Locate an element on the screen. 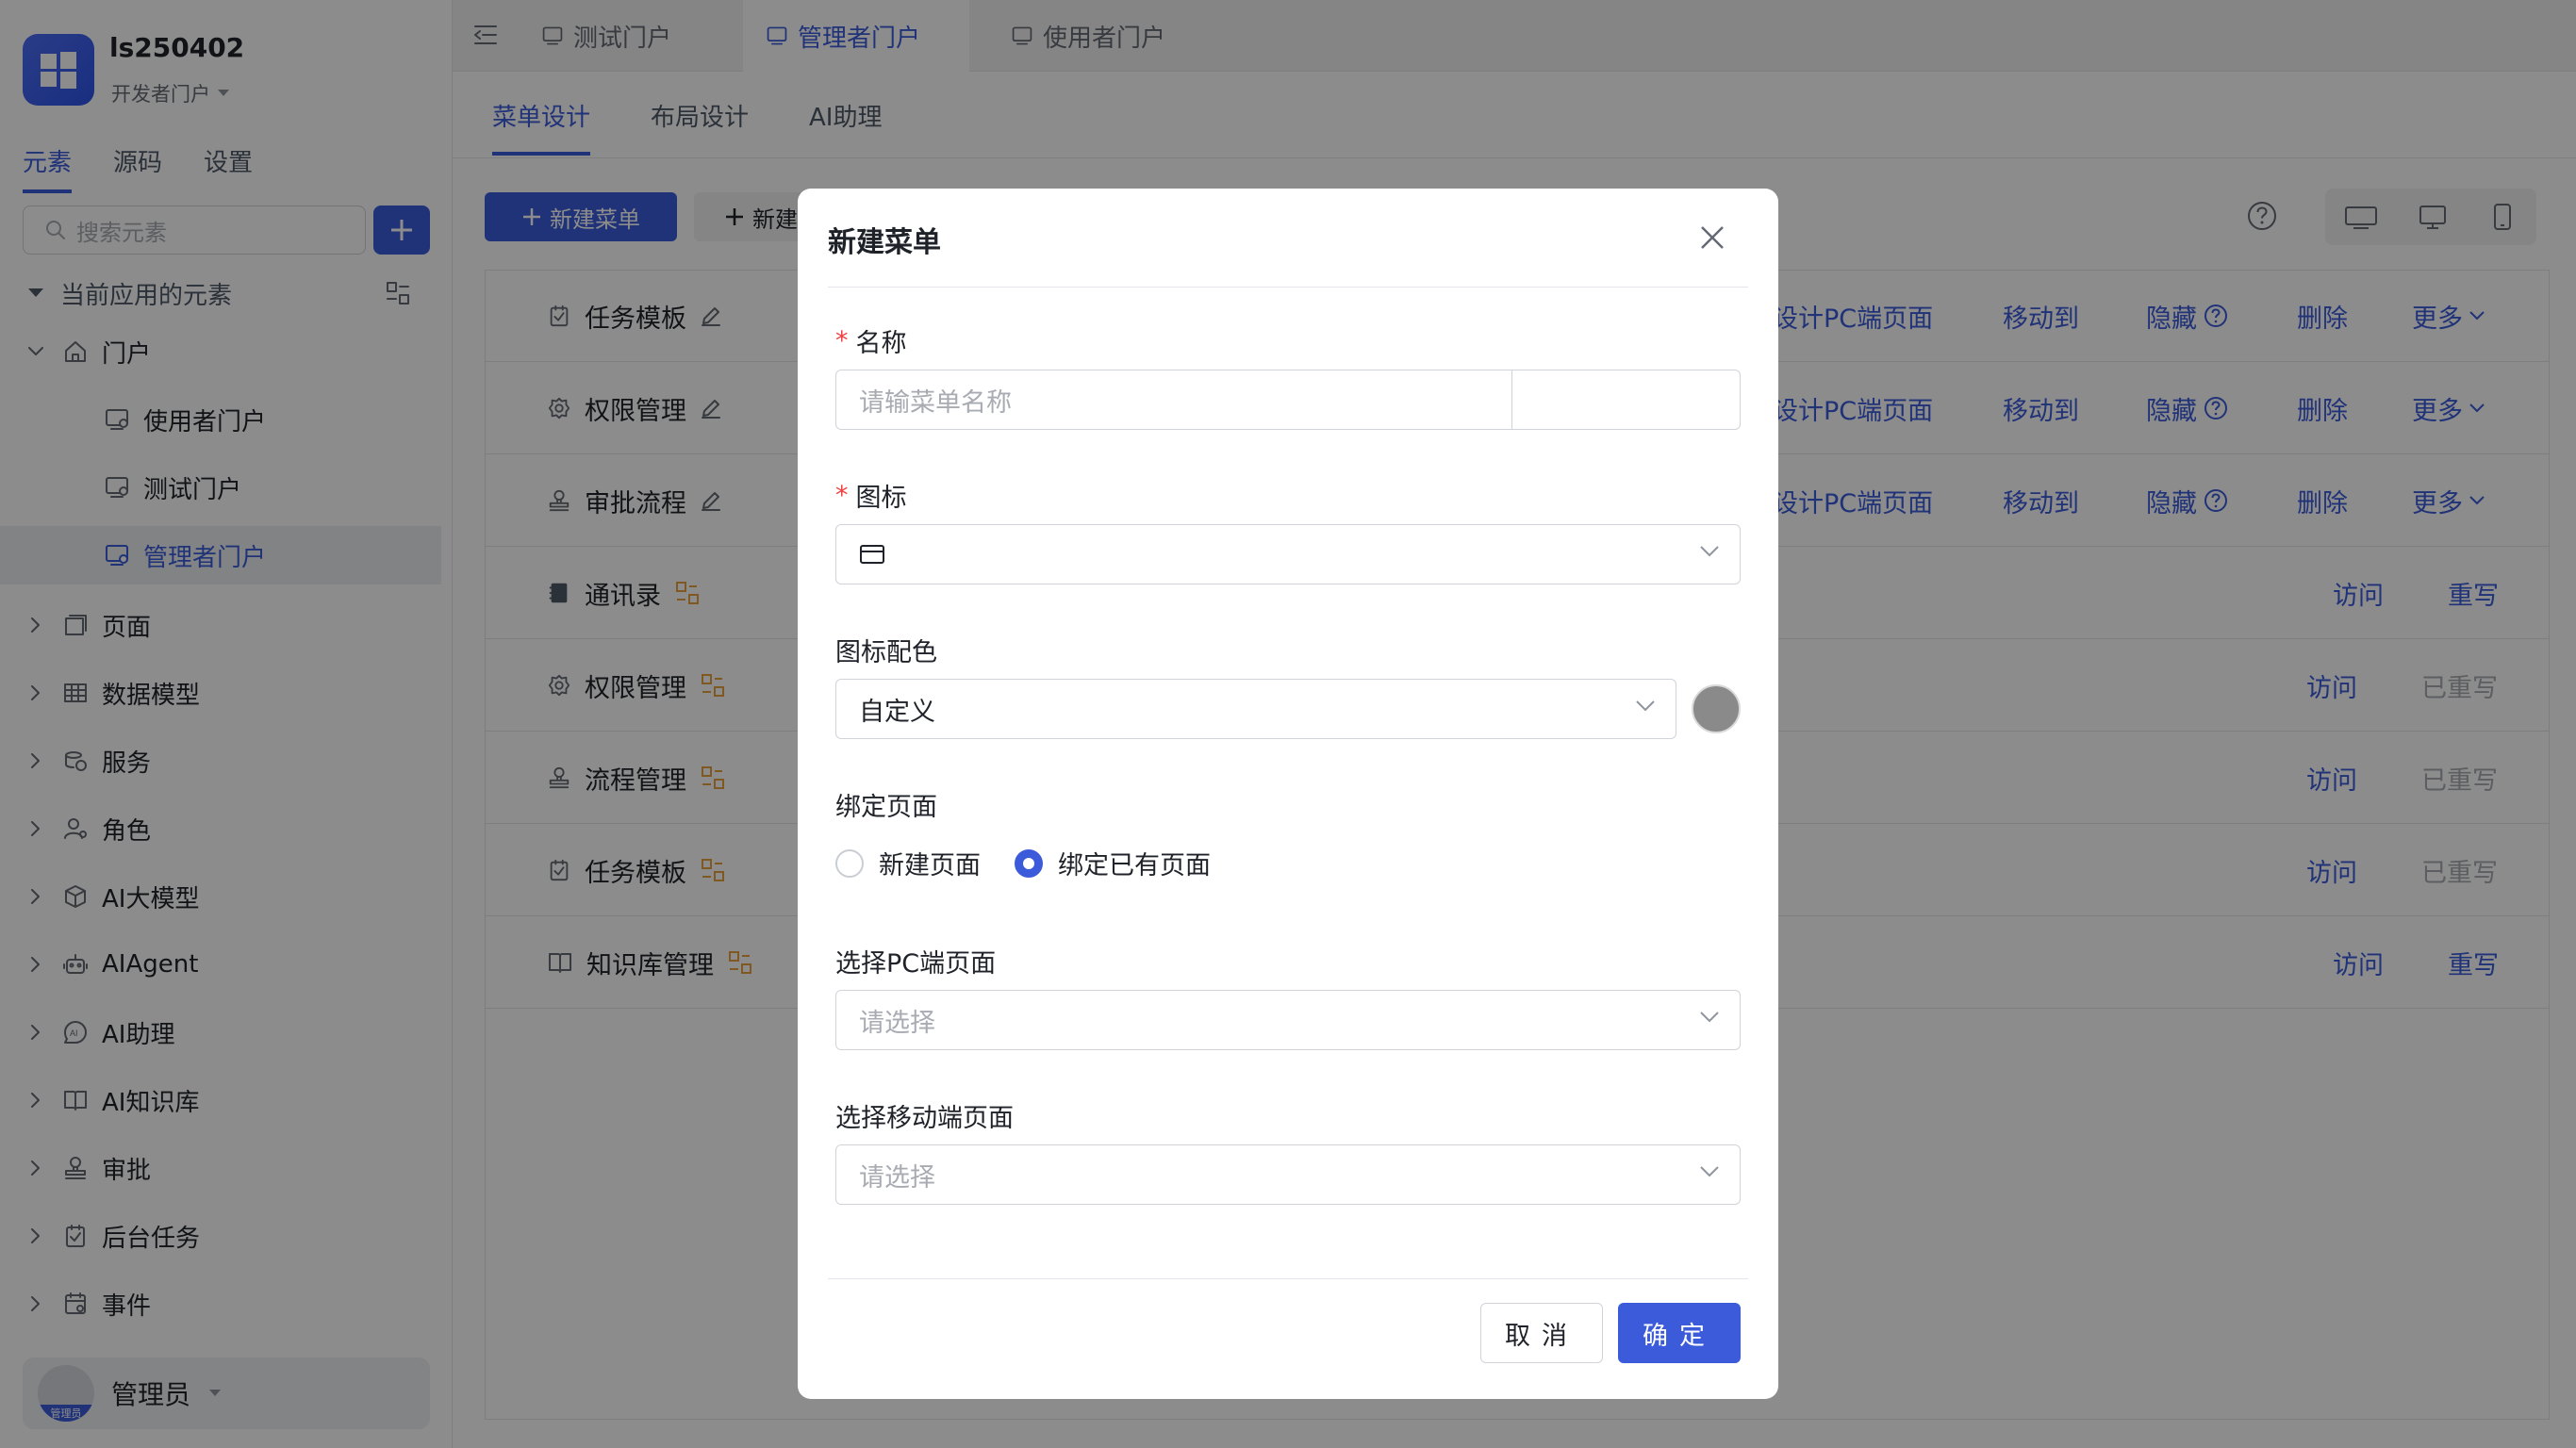 This screenshot has width=2576, height=1448. icon-label-text: 图标 is located at coordinates (881, 498).